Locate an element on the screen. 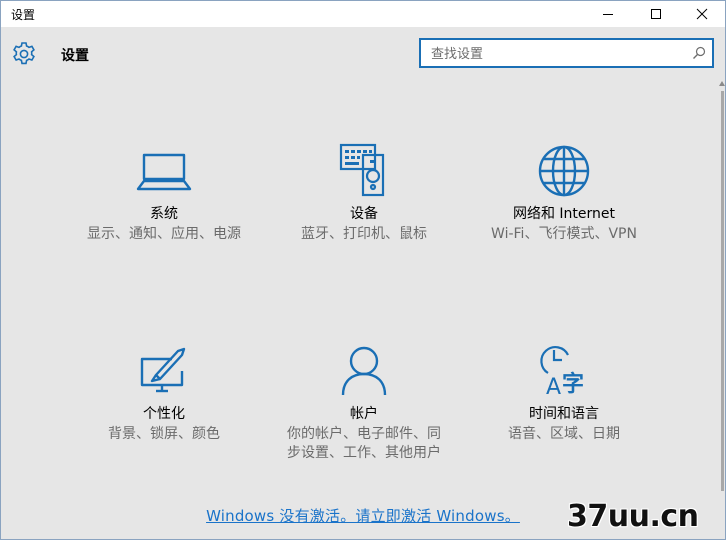  account-icon is located at coordinates (364, 371).